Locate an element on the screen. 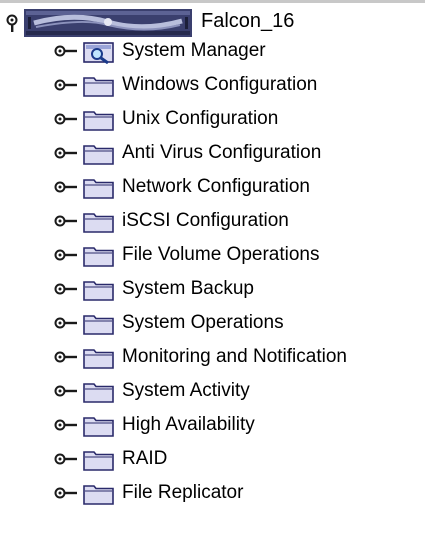 The image size is (425, 536). tree-item-unix-configuration: Unix Configuration is located at coordinates (212, 120).